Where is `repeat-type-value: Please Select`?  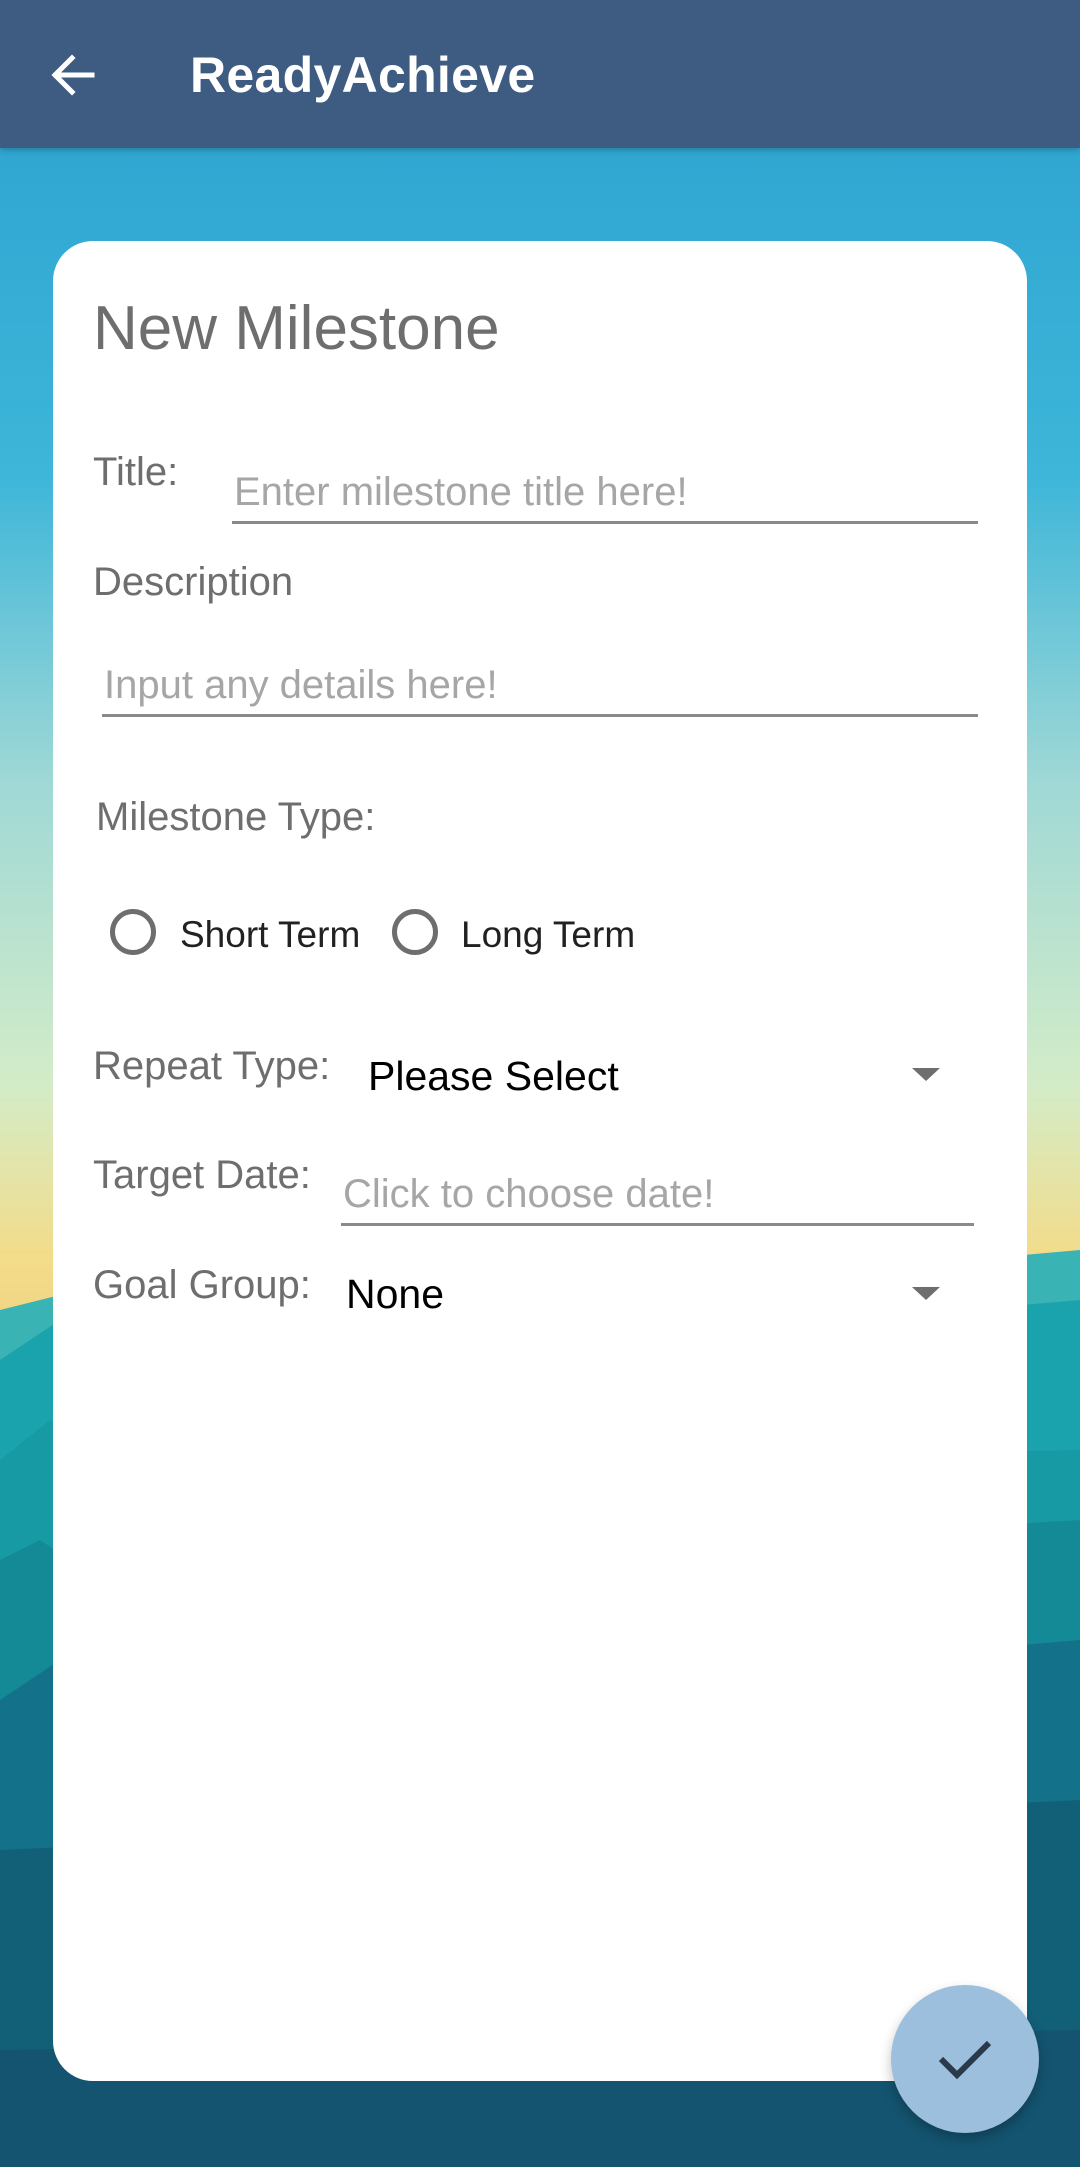
repeat-type-value: Please Select is located at coordinates (493, 1076).